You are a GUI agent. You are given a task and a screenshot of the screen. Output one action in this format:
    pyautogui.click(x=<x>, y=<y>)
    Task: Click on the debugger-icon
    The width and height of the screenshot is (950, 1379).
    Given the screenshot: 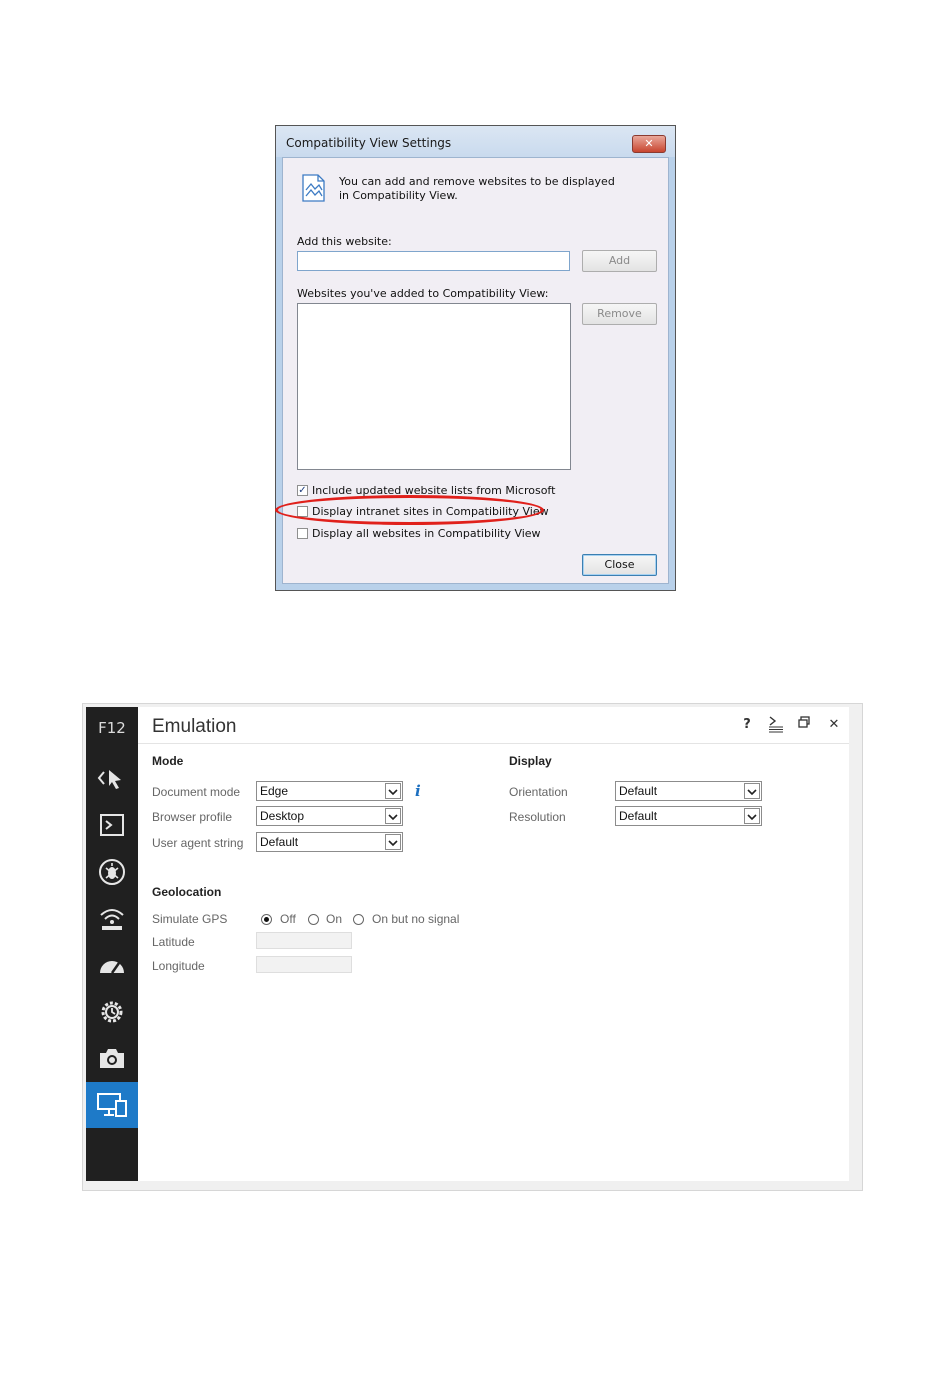 What is the action you would take?
    pyautogui.click(x=112, y=872)
    